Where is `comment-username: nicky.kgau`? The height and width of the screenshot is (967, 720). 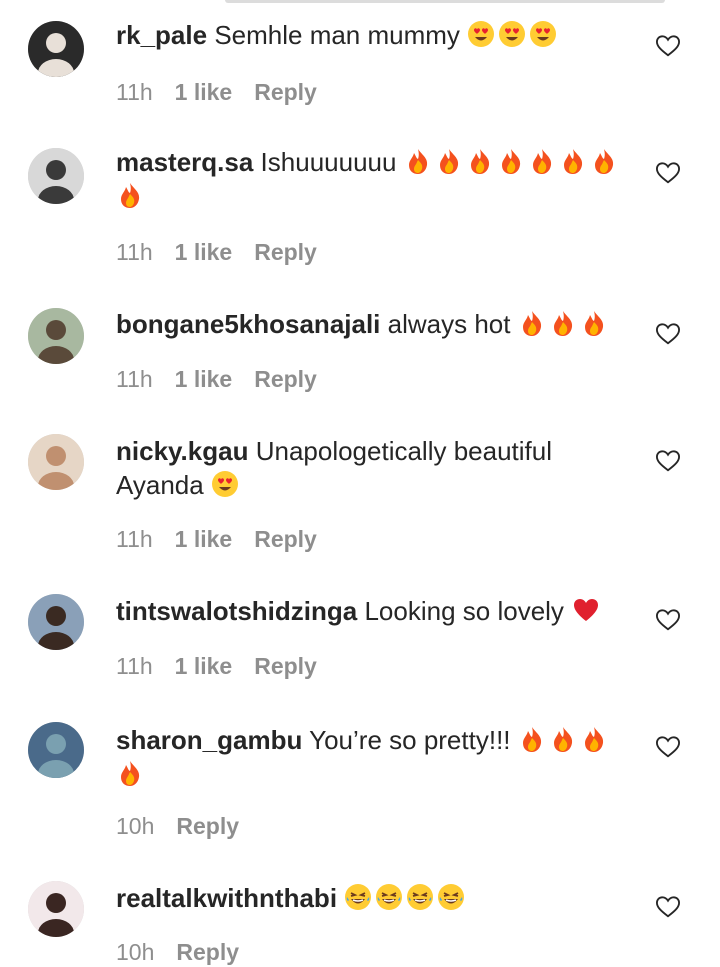 comment-username: nicky.kgau is located at coordinates (182, 451).